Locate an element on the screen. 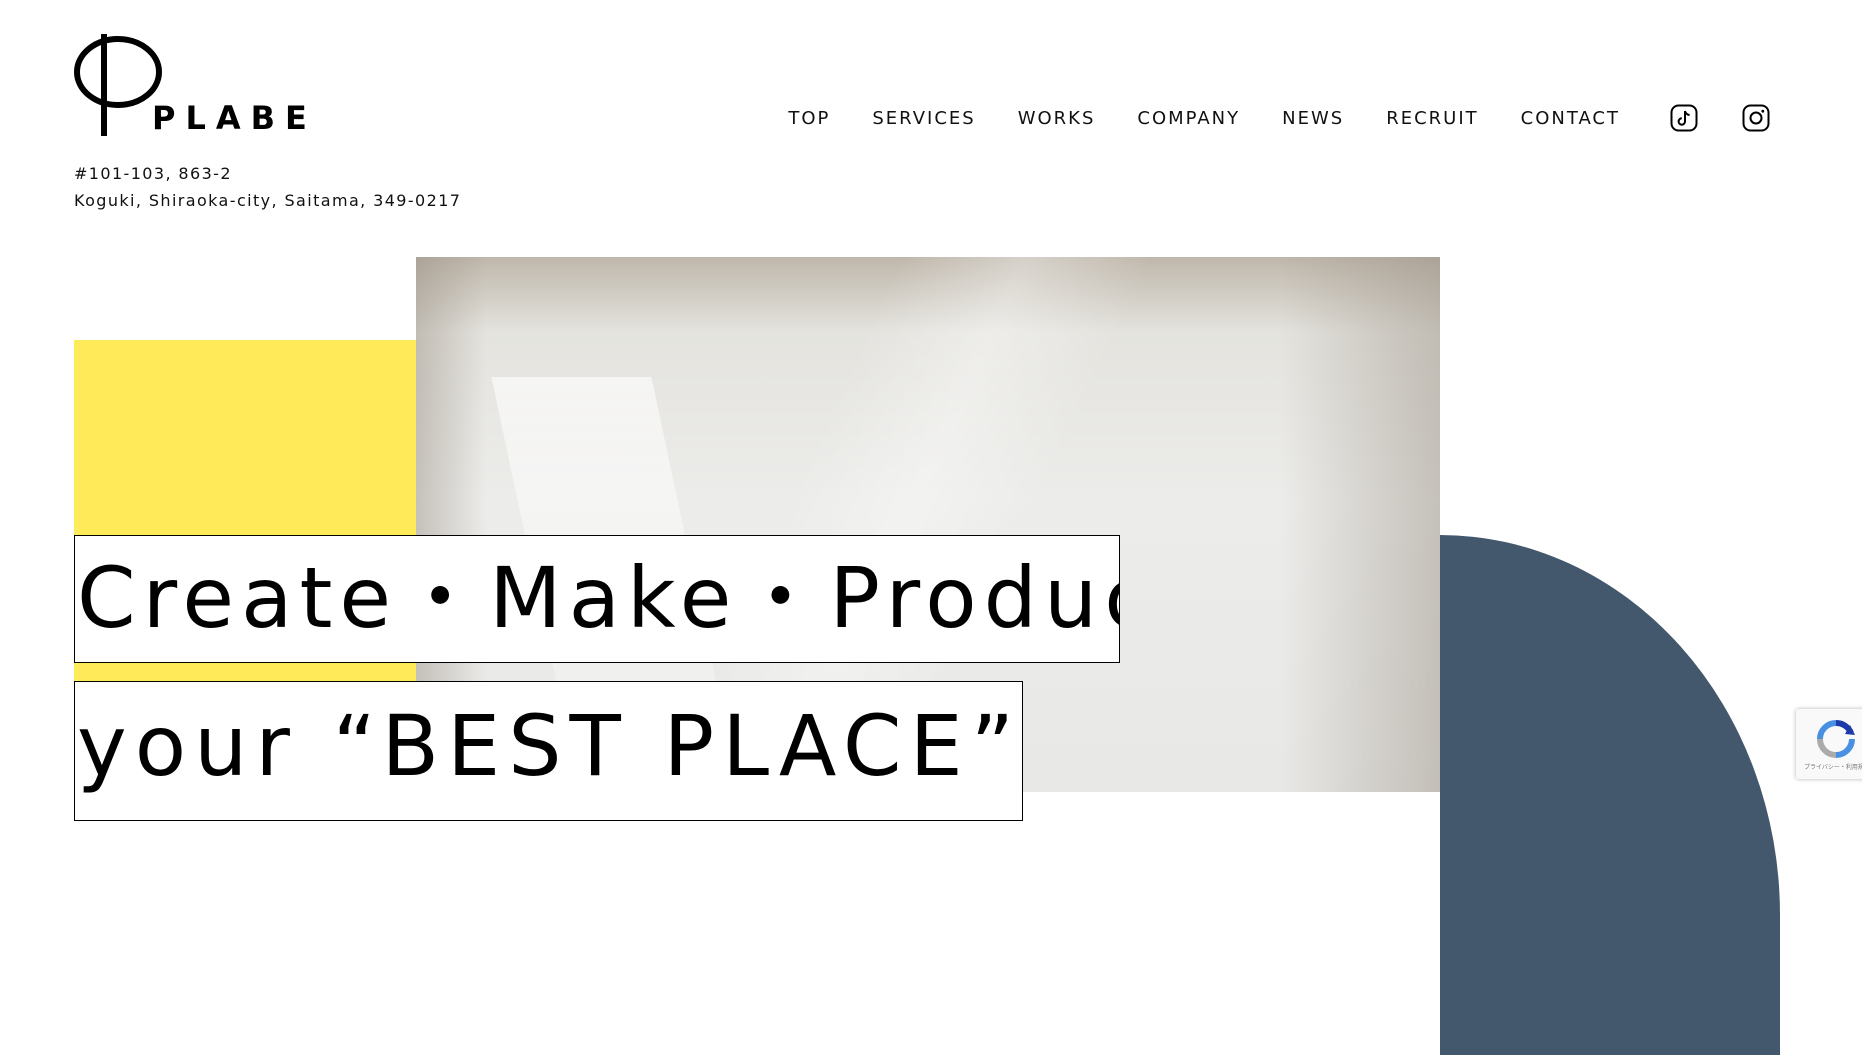 This screenshot has width=1862, height=1055. address-line-2: Koguki, Shiraoka-city, Saitama, 349-0217 is located at coordinates (268, 200).